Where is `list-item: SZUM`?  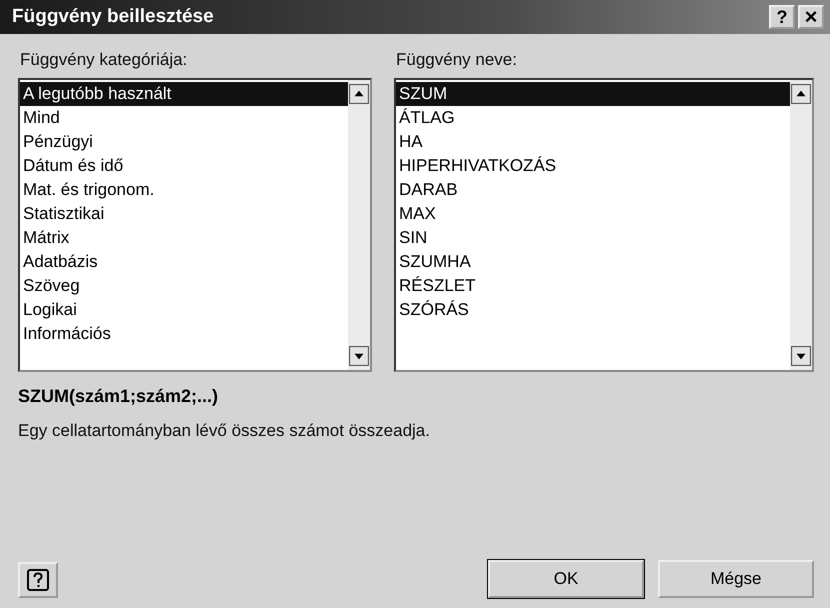 list-item: SZUM is located at coordinates (593, 94).